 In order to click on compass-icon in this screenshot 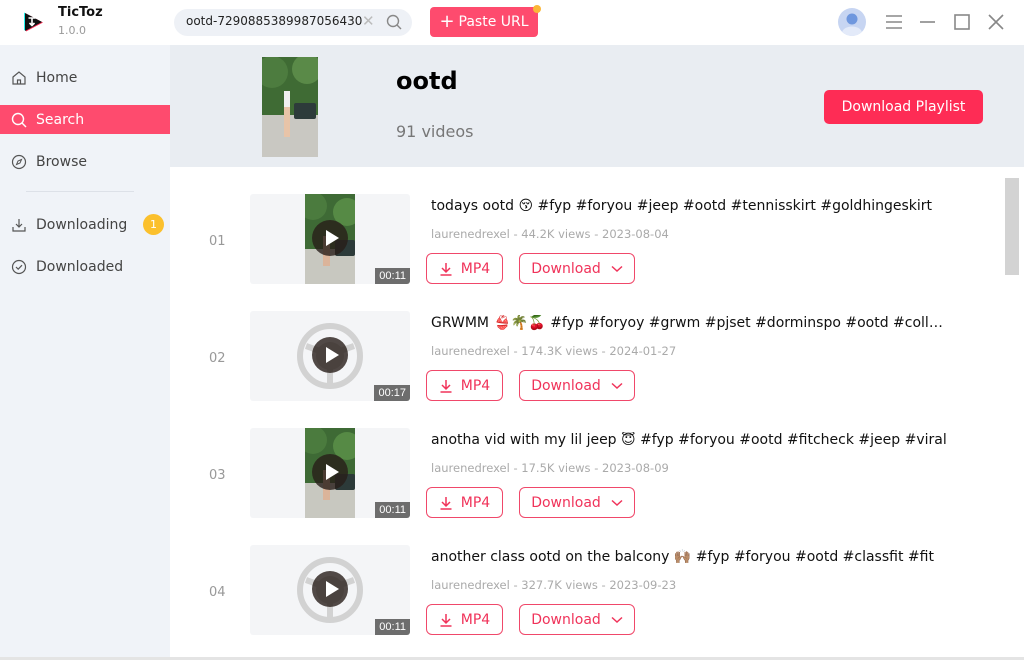, I will do `click(19, 161)`.